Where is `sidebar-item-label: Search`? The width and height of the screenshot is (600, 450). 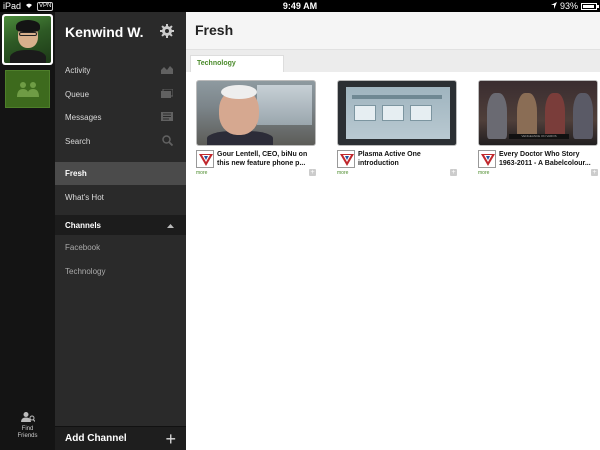 sidebar-item-label: Search is located at coordinates (78, 141).